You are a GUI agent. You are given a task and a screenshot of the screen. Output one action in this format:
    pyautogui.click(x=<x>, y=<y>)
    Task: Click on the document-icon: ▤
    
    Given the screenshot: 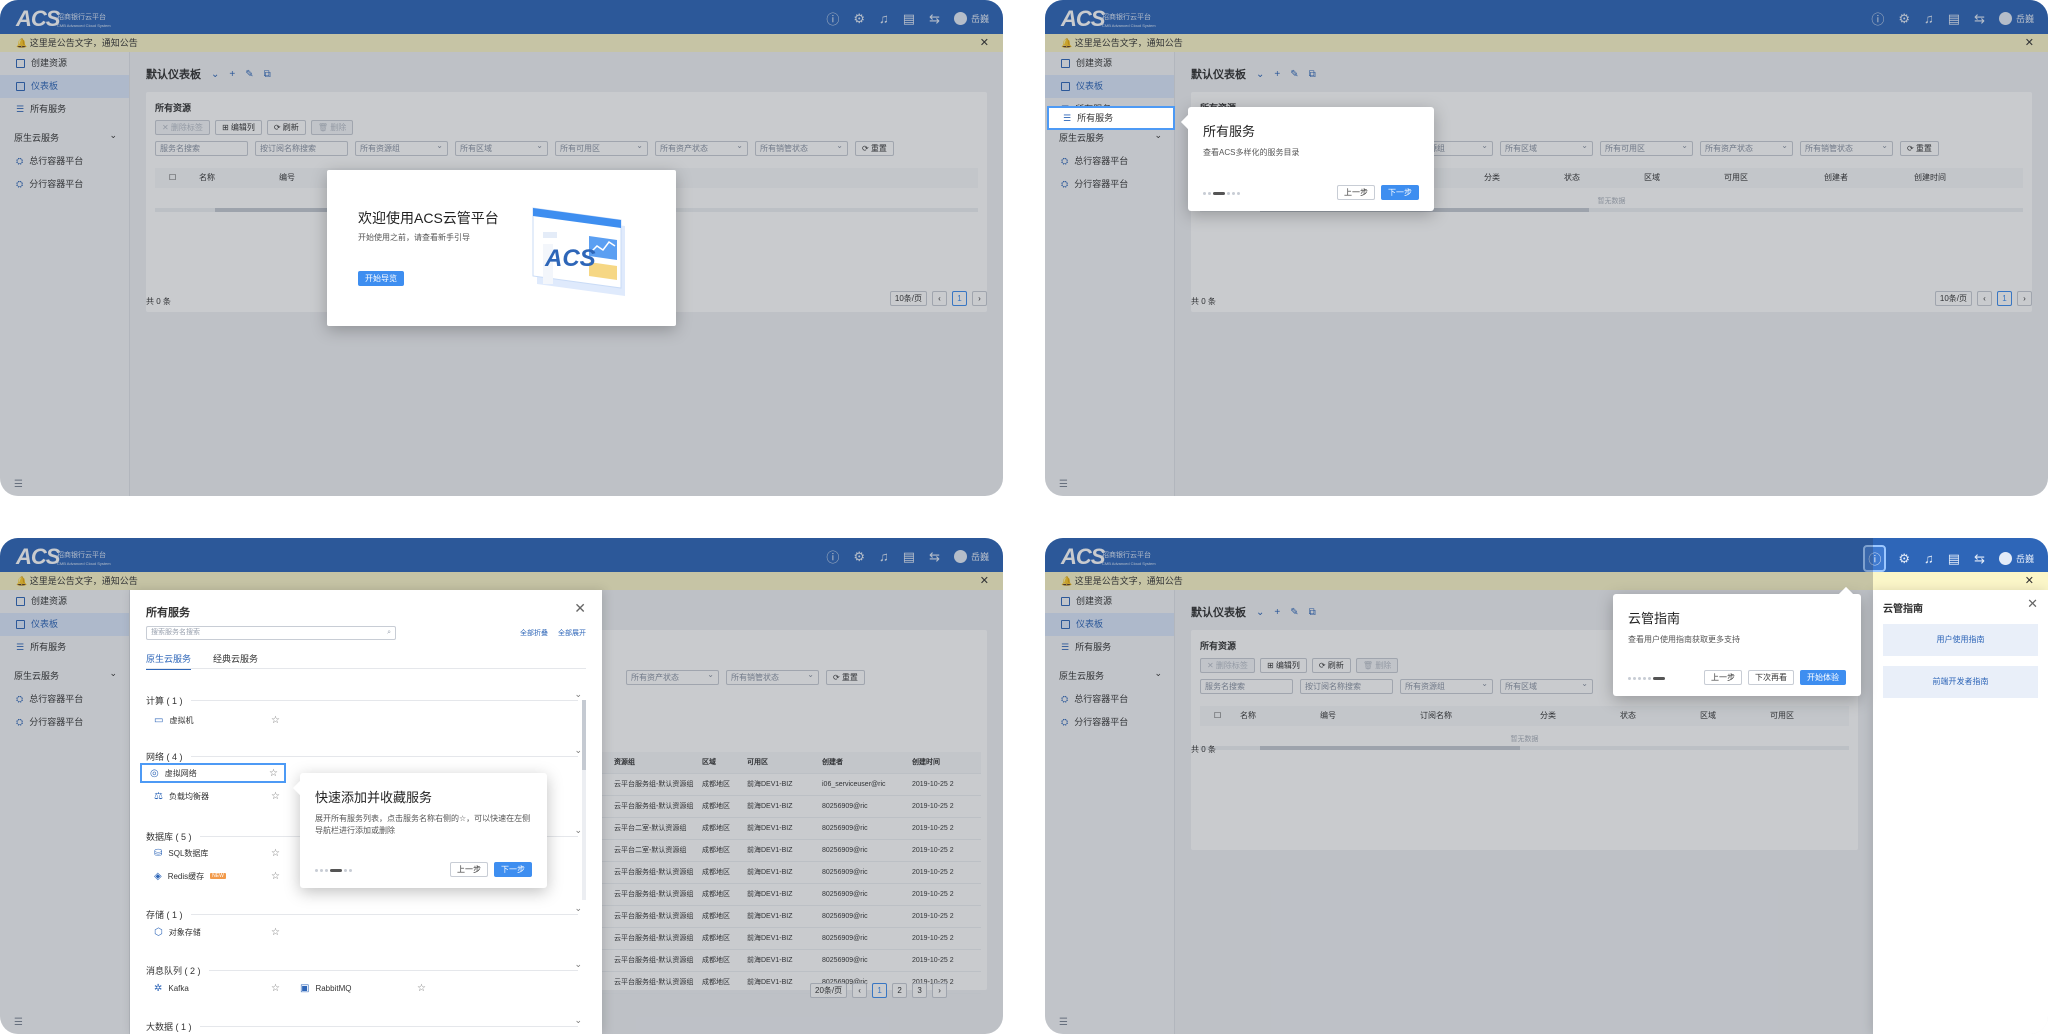 What is the action you would take?
    pyautogui.click(x=1954, y=559)
    